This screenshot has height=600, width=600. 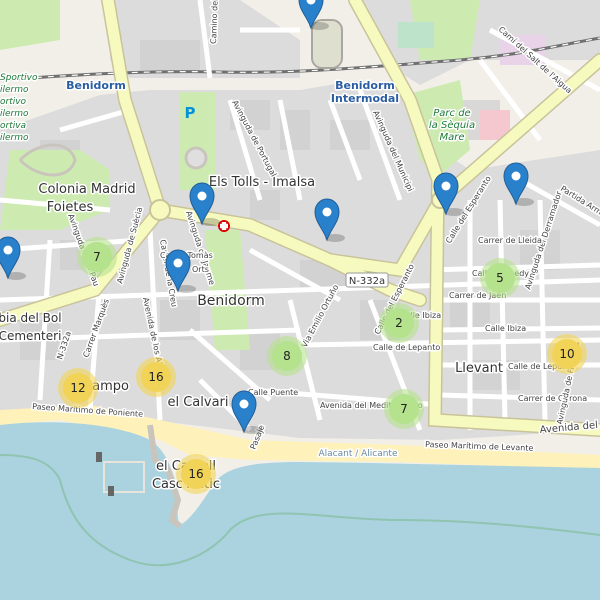 What do you see at coordinates (505, 328) in the screenshot?
I see `street-calle-ibiza-2: Calle Ibiza` at bounding box center [505, 328].